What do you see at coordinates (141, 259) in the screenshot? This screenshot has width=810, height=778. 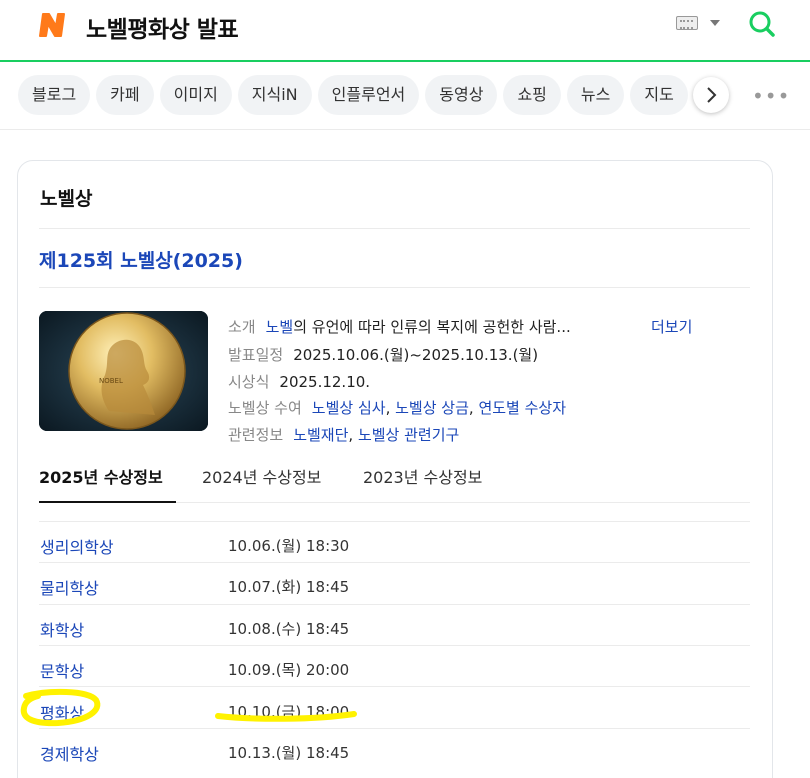 I see `card-subtitle-link: 제125회 노벨상(2025)` at bounding box center [141, 259].